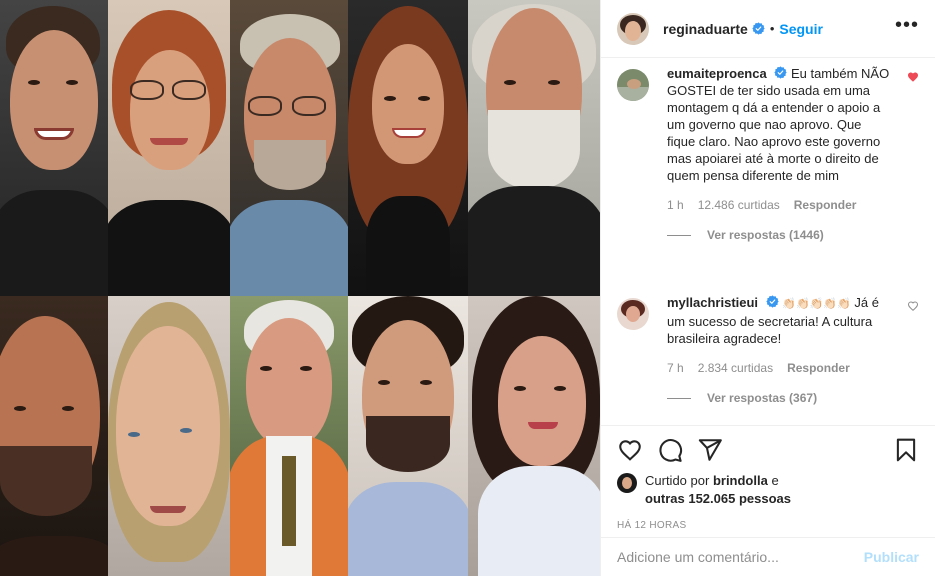 Image resolution: width=935 pixels, height=576 pixels. Describe the element at coordinates (705, 29) in the screenshot. I see `author-username: reginaduarte` at that location.